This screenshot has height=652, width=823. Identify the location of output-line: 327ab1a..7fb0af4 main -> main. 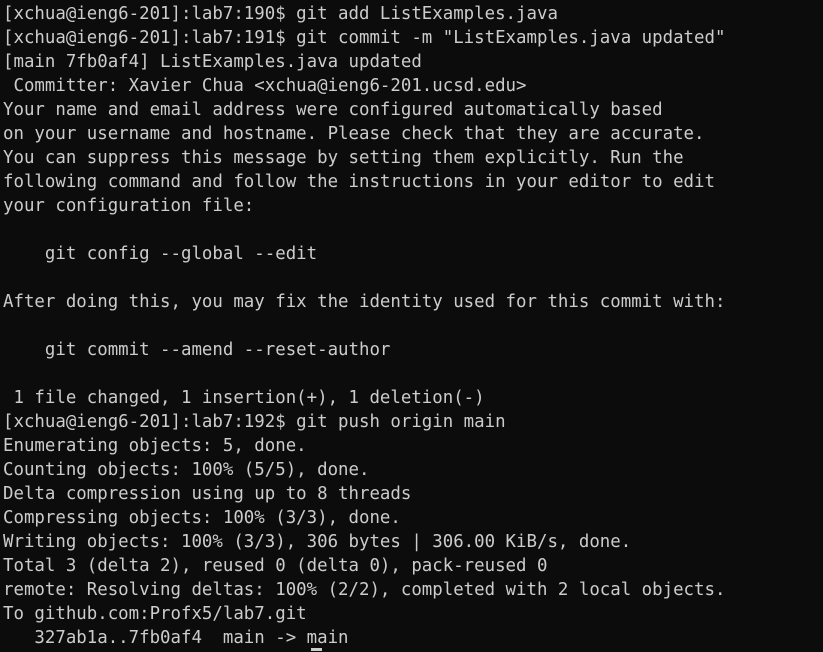
(176, 638).